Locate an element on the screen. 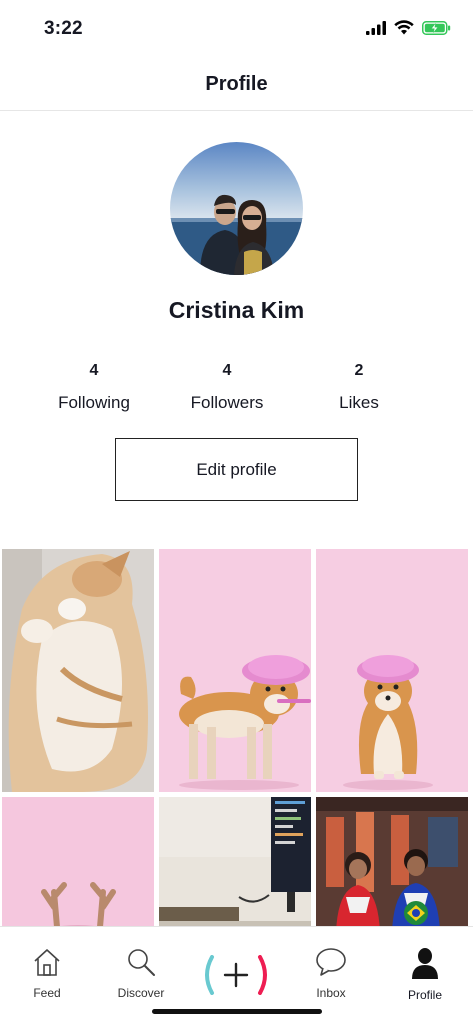 This screenshot has width=473, height=1024. tab-inbox: Inbox is located at coordinates (331, 973).